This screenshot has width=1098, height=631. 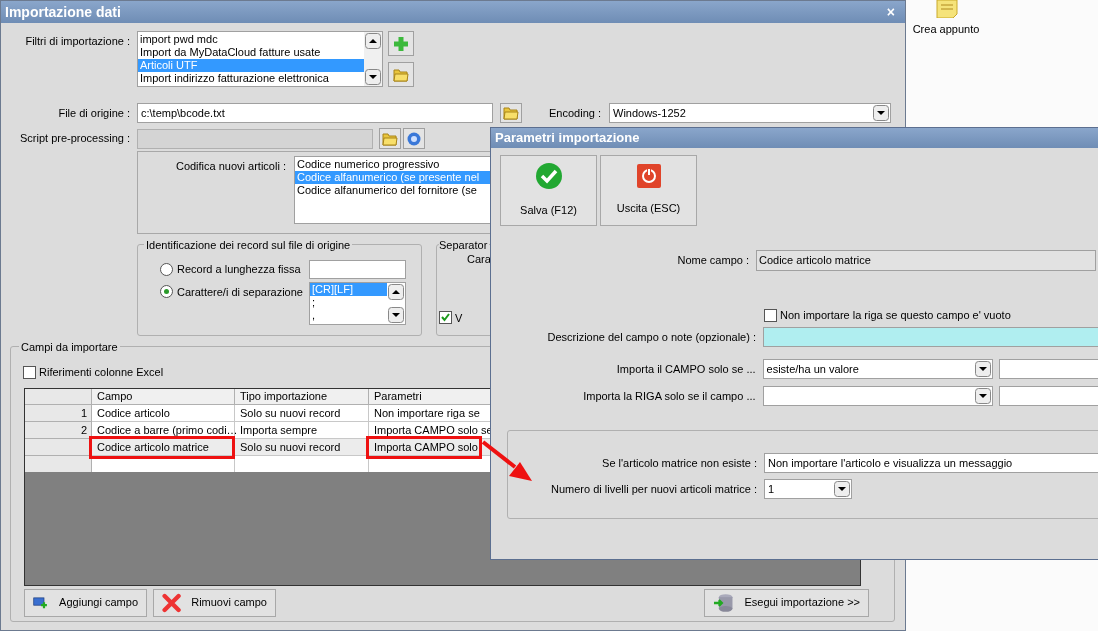 What do you see at coordinates (567, 138) in the screenshot?
I see `window-title: Parametri importazione` at bounding box center [567, 138].